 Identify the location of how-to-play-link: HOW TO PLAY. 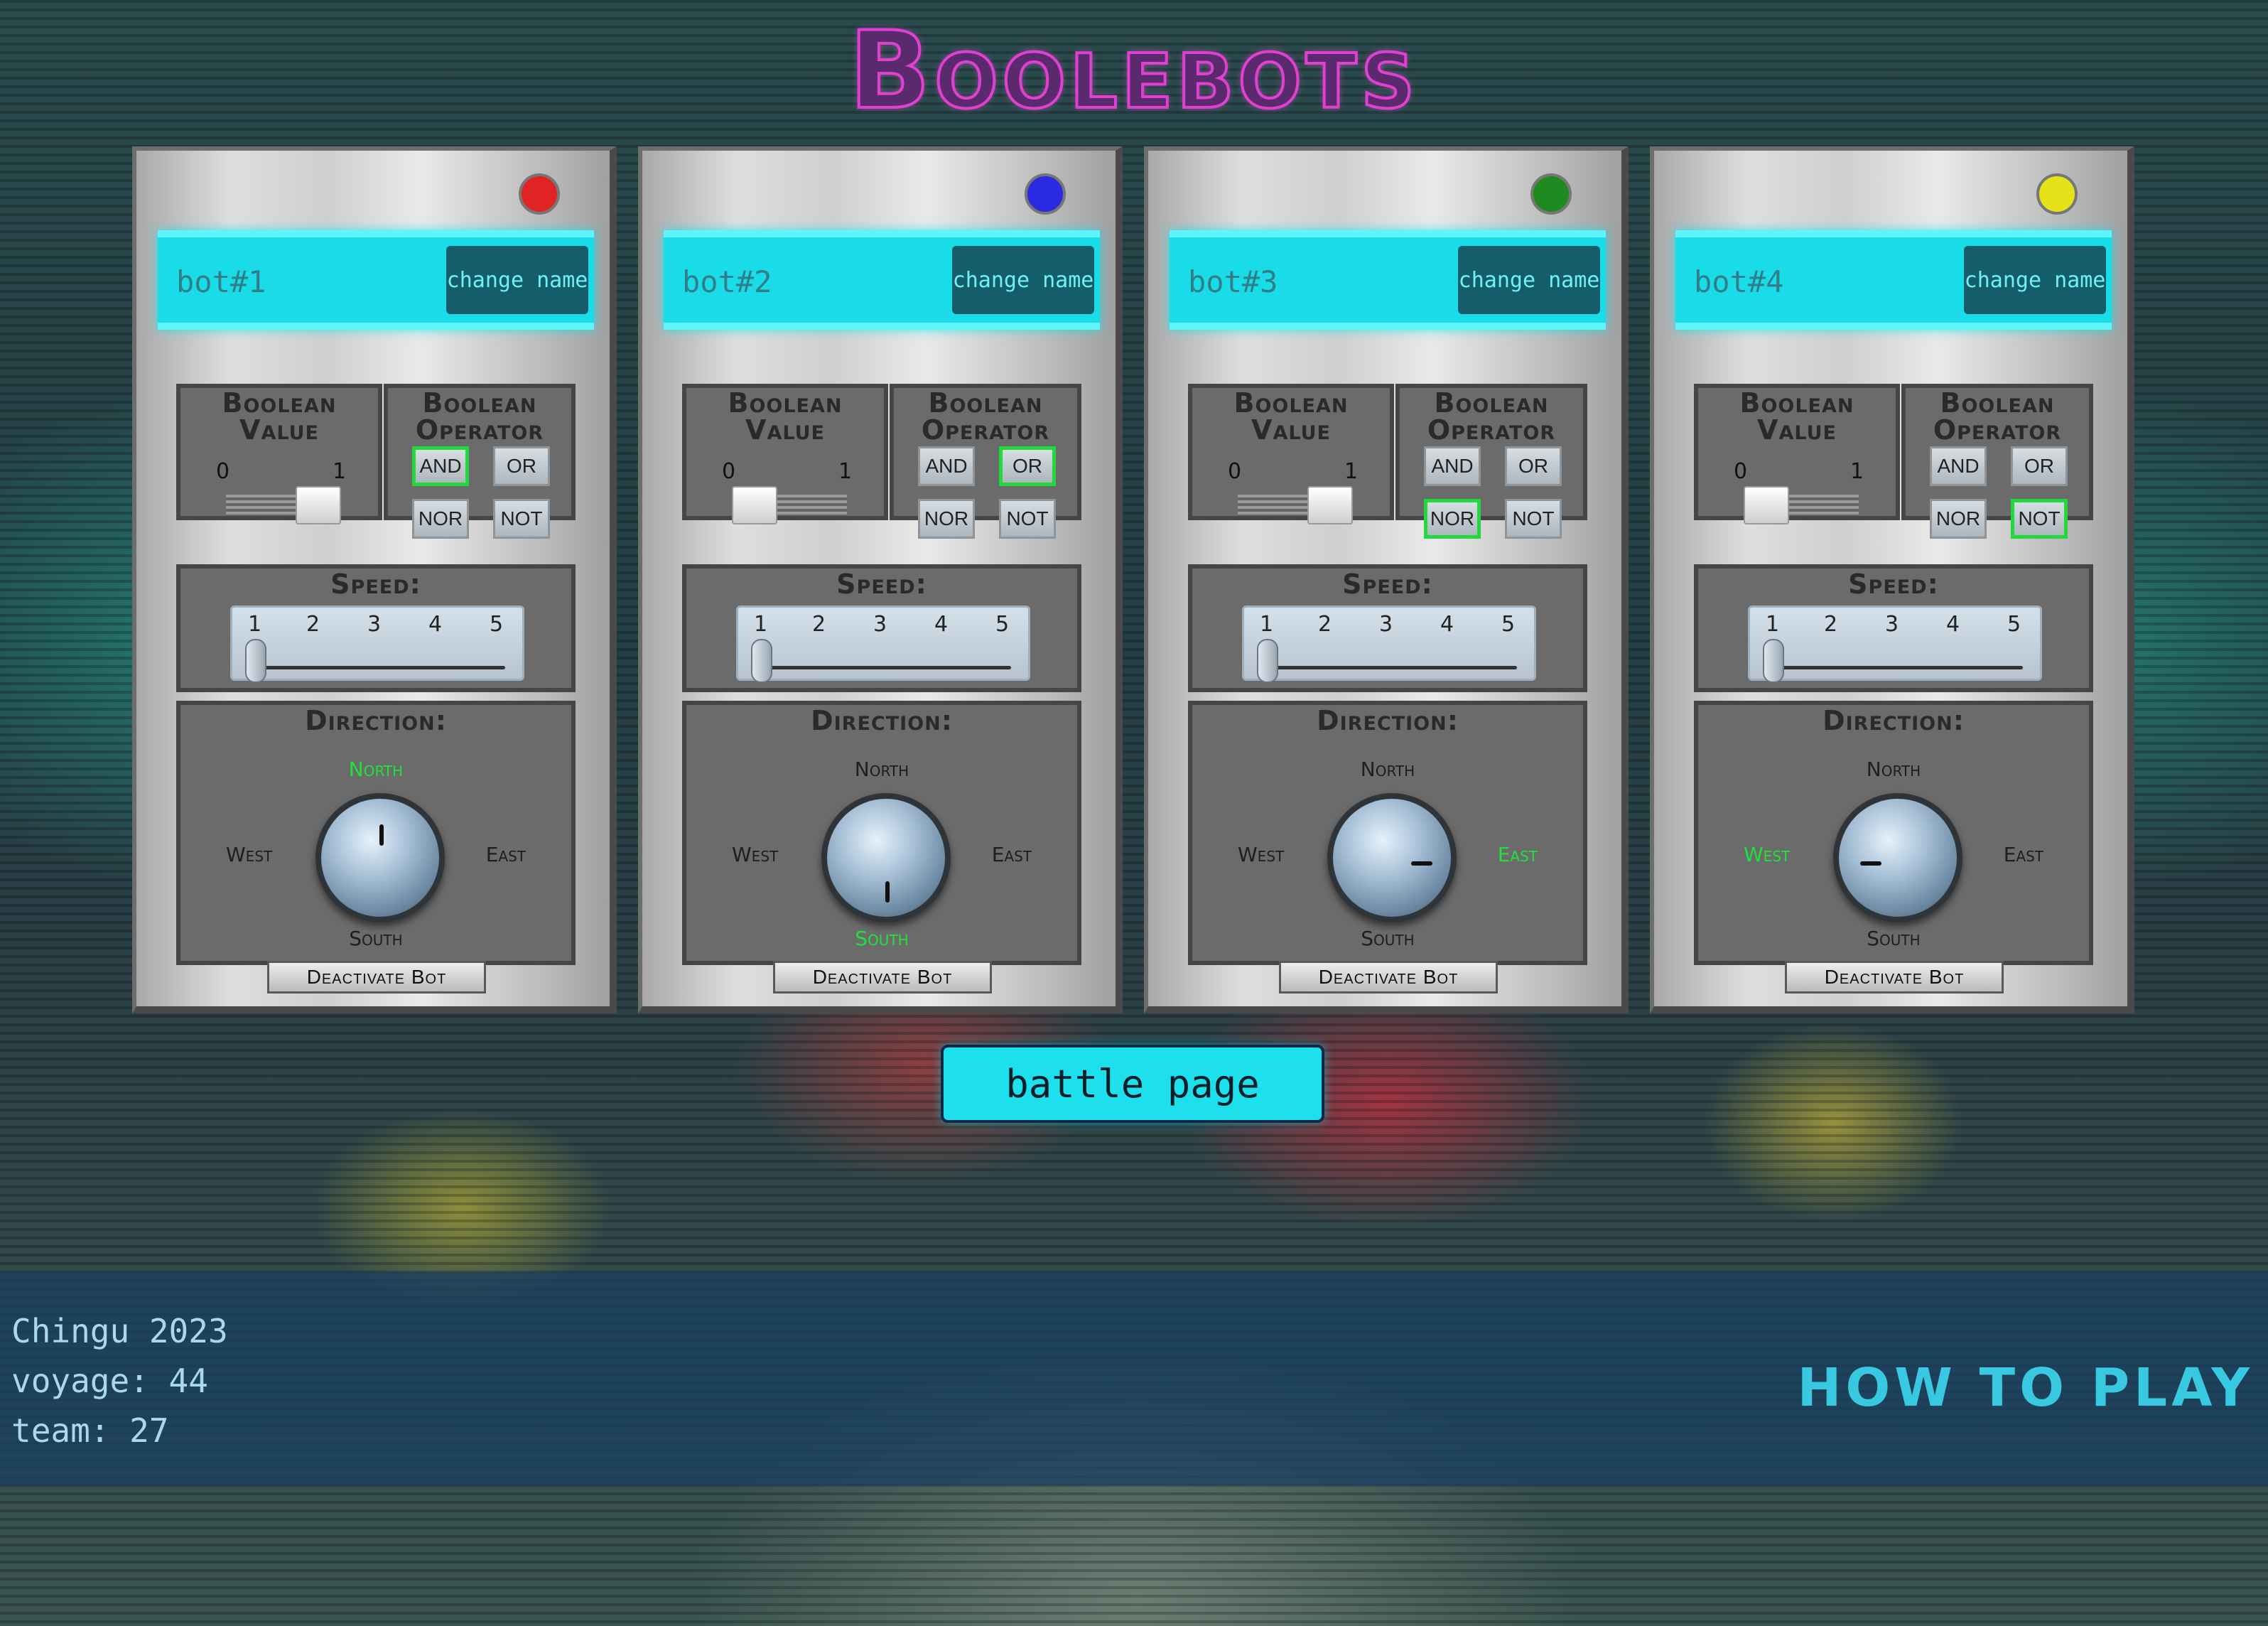
(2026, 1387).